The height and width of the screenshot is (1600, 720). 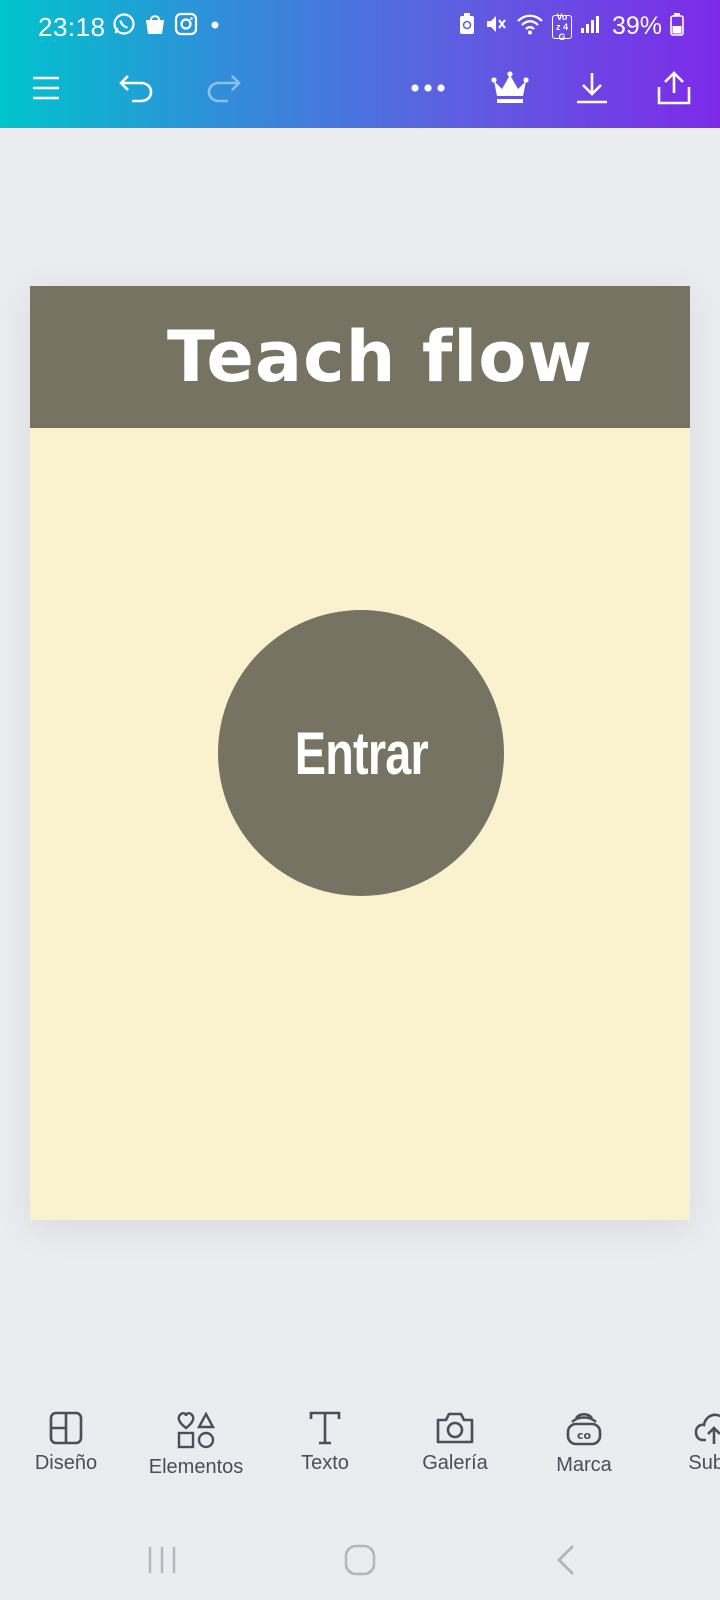 What do you see at coordinates (360, 88) in the screenshot?
I see `editor-toolbar` at bounding box center [360, 88].